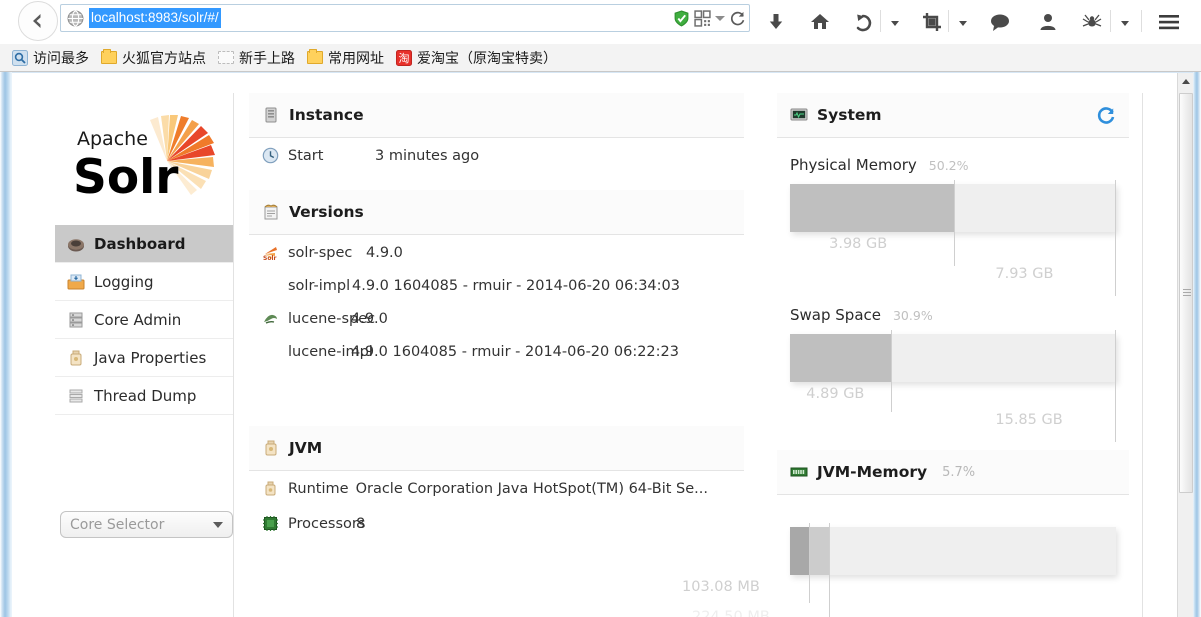 The image size is (1201, 617). I want to click on meter-total-value: 224.50 MB, so click(731, 613).